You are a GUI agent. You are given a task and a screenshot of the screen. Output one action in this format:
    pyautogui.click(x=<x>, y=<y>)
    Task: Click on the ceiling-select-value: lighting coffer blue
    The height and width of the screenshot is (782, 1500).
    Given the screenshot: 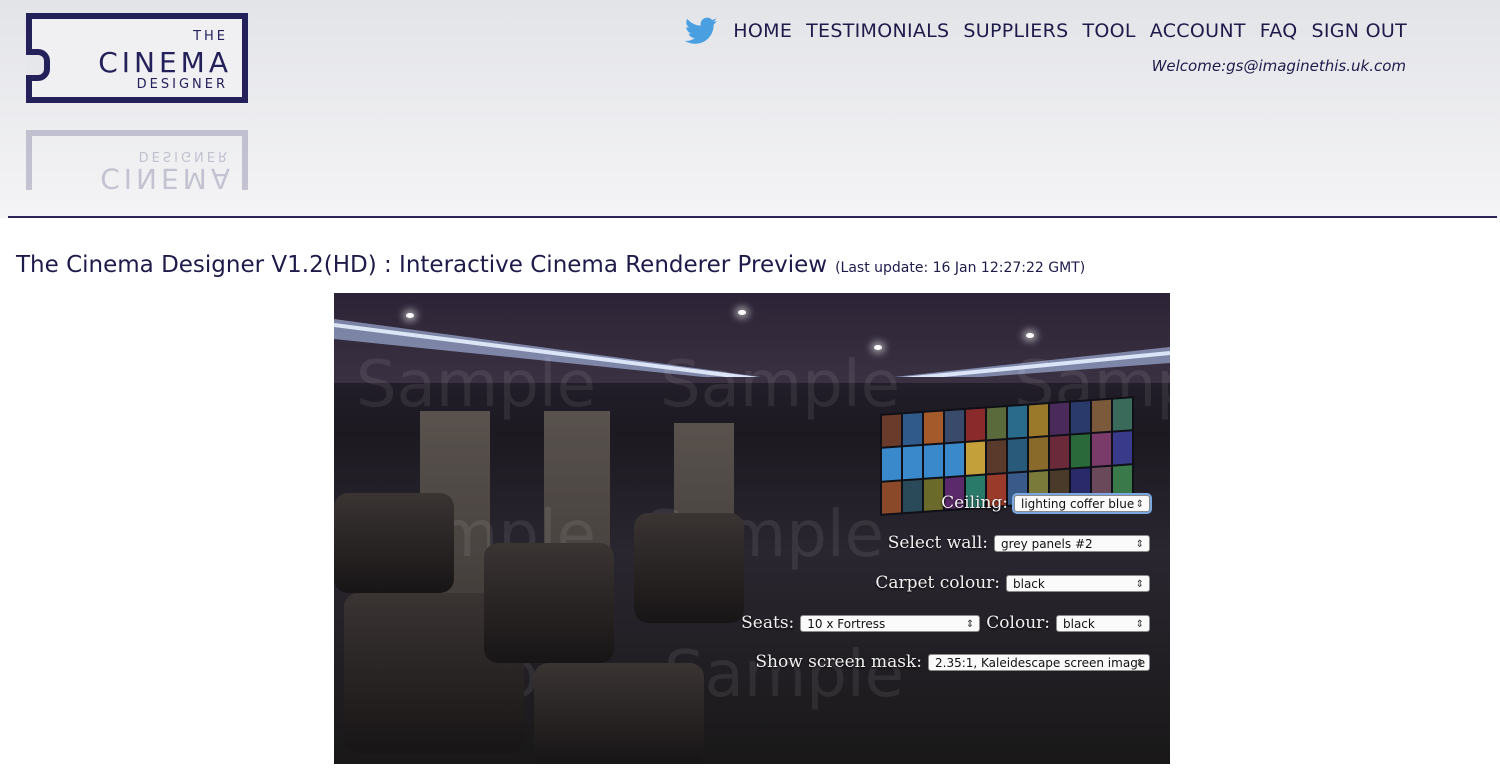 What is the action you would take?
    pyautogui.click(x=1078, y=503)
    